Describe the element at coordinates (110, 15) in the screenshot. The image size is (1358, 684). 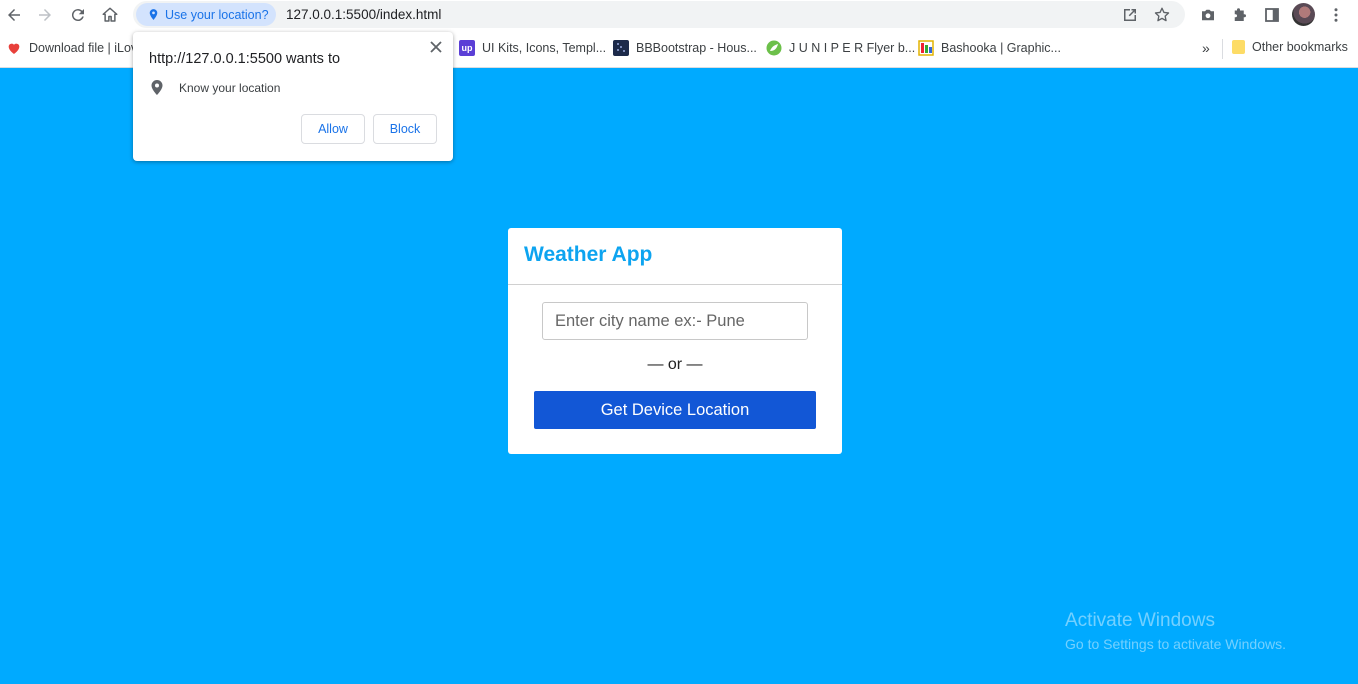
I see `home-icon` at that location.